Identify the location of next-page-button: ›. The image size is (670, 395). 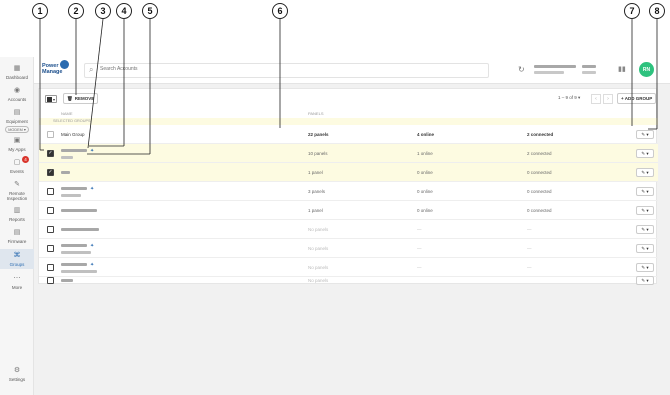
(608, 99).